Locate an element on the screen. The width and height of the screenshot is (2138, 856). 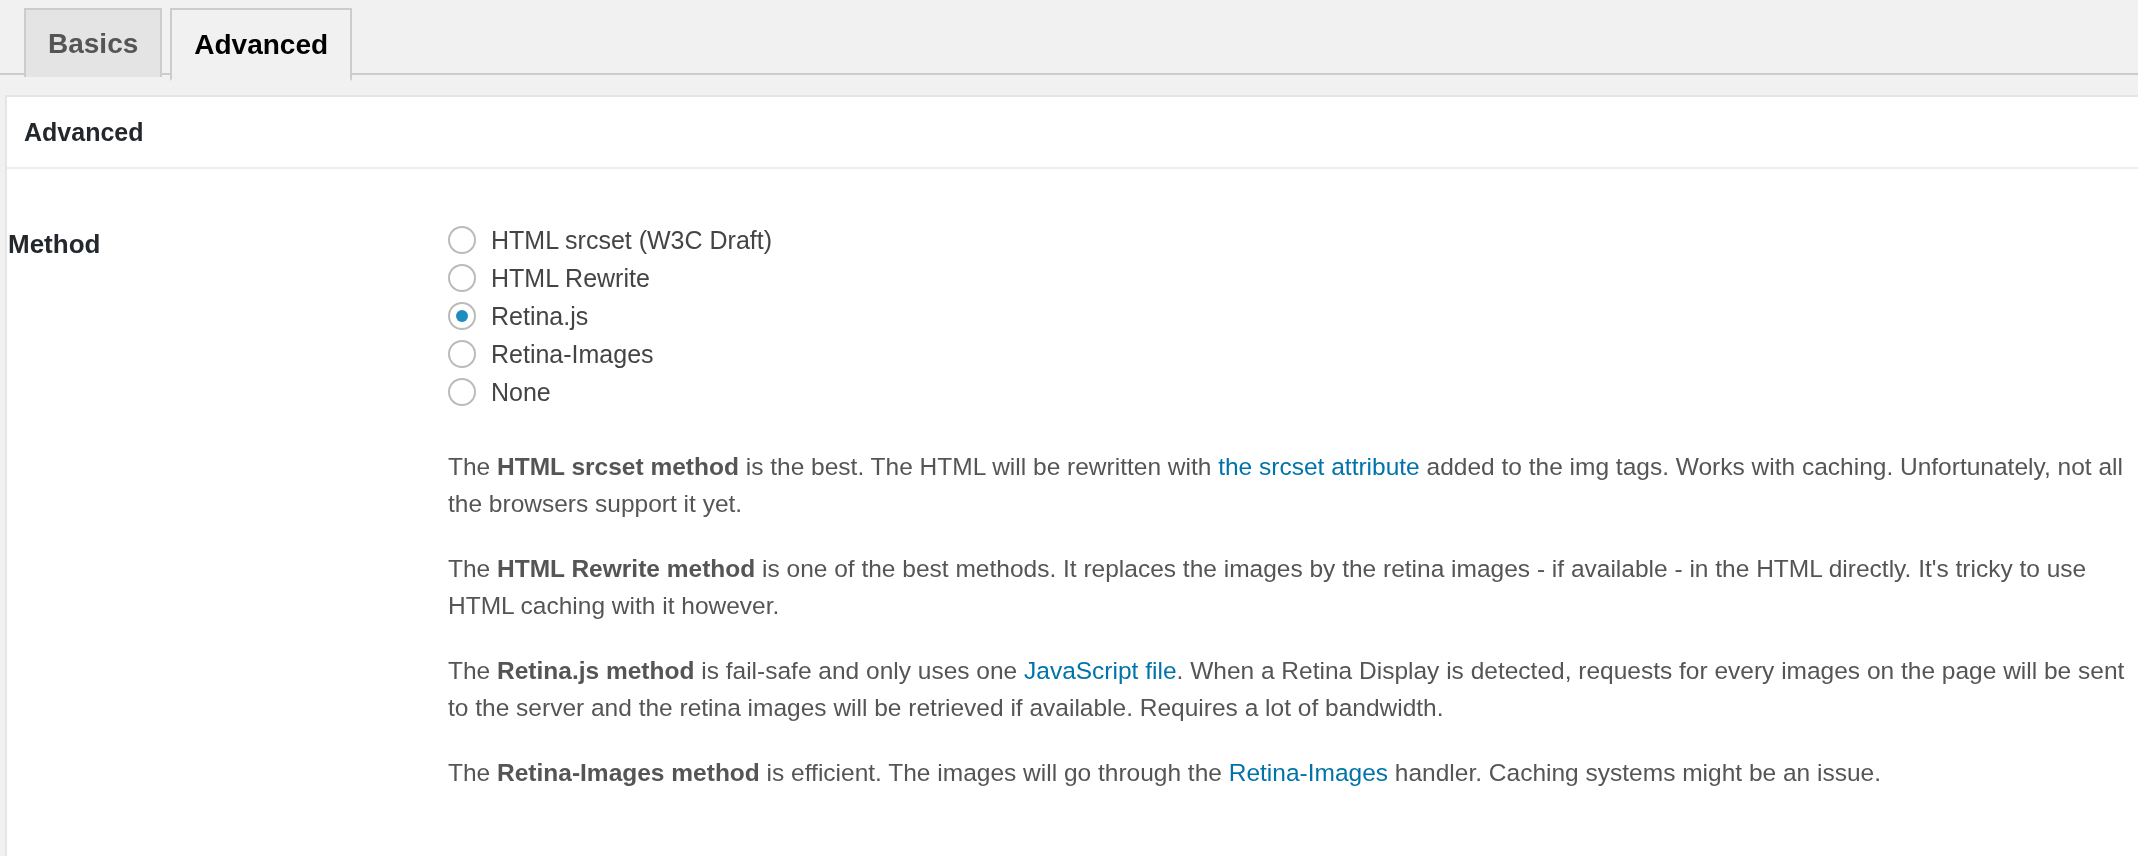
description-paragraph: The HTML srcset method is the best. The HTML will be rewritten with the srcset attribute added to the img tags. Works with caching. Unfortunately, not all the browsers support it yet. is located at coordinates (1286, 485).